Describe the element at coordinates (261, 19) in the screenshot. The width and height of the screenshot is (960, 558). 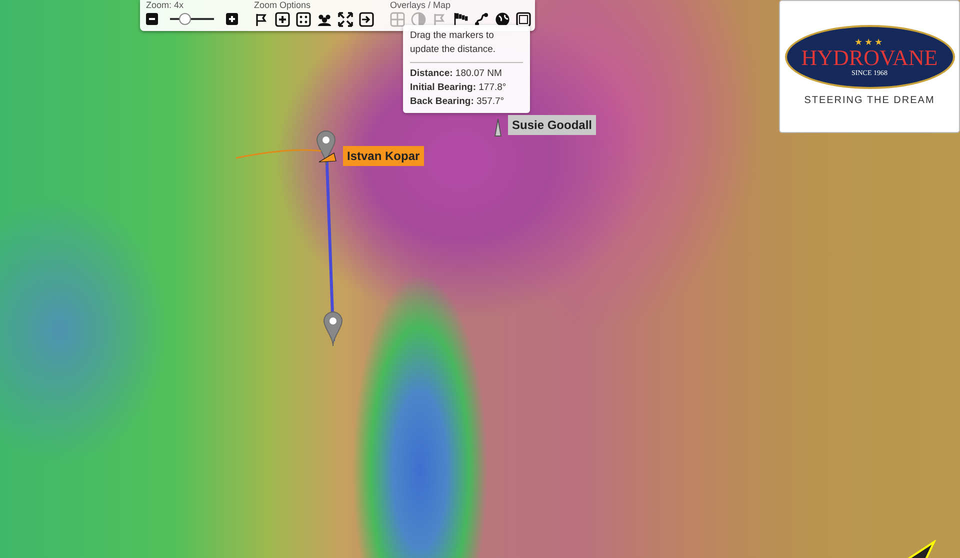
I see `flag-icon` at that location.